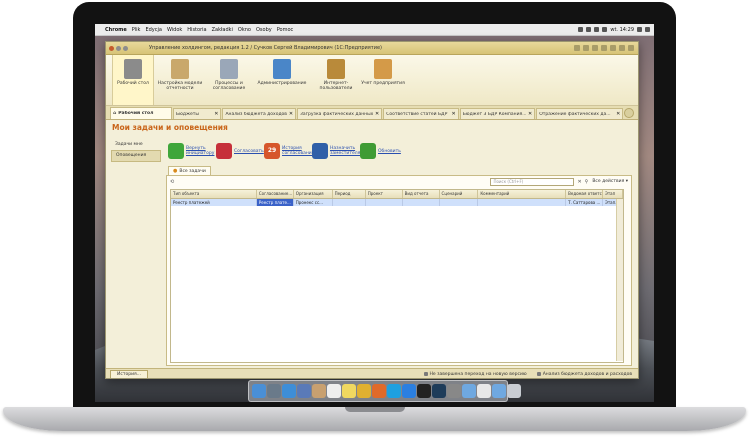 The height and width of the screenshot is (442, 749). What do you see at coordinates (475, 374) in the screenshot?
I see `status-item: Не завершена переход на новую версию` at bounding box center [475, 374].